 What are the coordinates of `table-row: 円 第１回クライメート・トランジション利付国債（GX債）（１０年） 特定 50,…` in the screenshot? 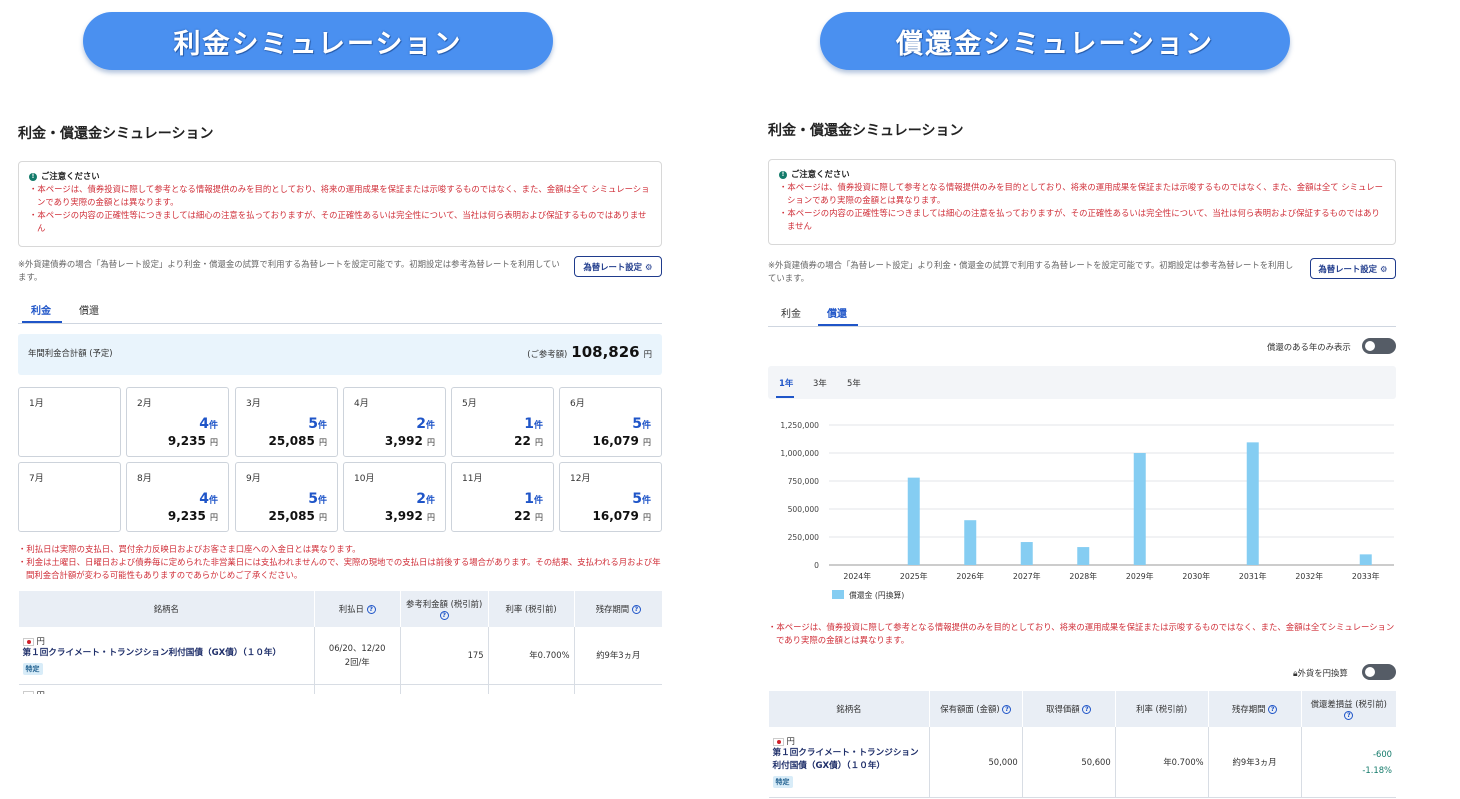 It's located at (1082, 762).